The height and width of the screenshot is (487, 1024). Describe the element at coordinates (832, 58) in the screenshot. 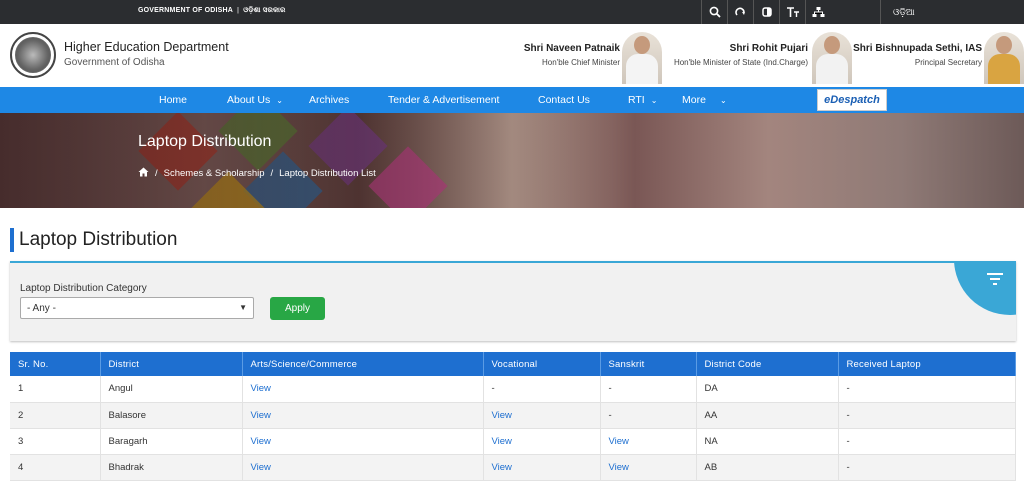

I see `minister-photo` at that location.